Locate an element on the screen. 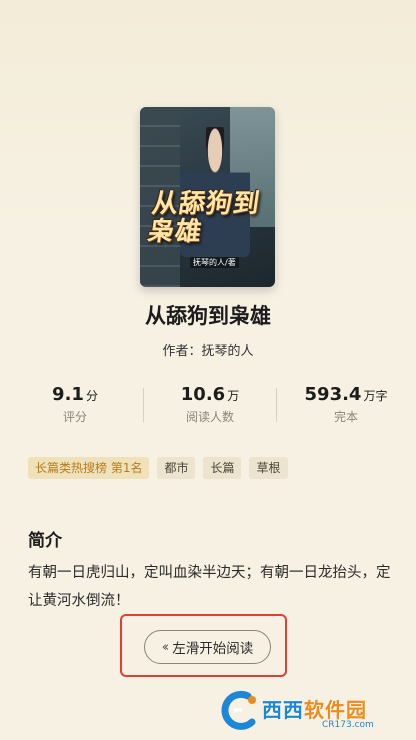  stat-wordcount-unit: 万字 is located at coordinates (375, 396).